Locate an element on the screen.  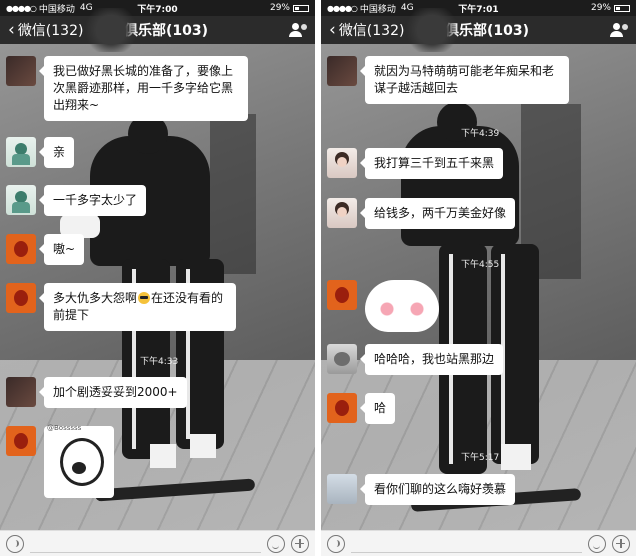
message-row: 加个剧透妥妥到2000+ is located at coordinates (96, 392).